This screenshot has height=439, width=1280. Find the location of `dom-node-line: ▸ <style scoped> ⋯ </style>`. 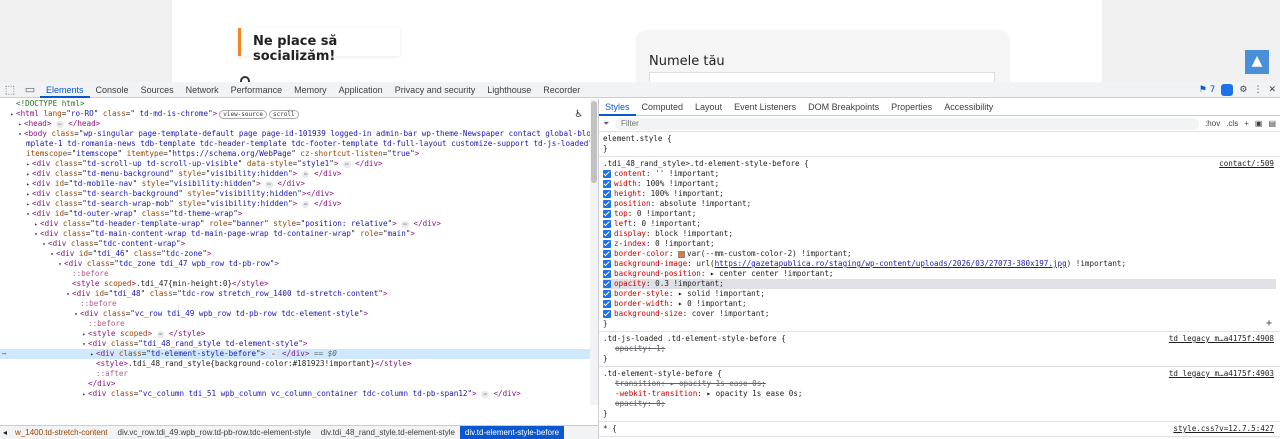

dom-node-line: ▸ <style scoped> ⋯ </style> is located at coordinates (295, 334).